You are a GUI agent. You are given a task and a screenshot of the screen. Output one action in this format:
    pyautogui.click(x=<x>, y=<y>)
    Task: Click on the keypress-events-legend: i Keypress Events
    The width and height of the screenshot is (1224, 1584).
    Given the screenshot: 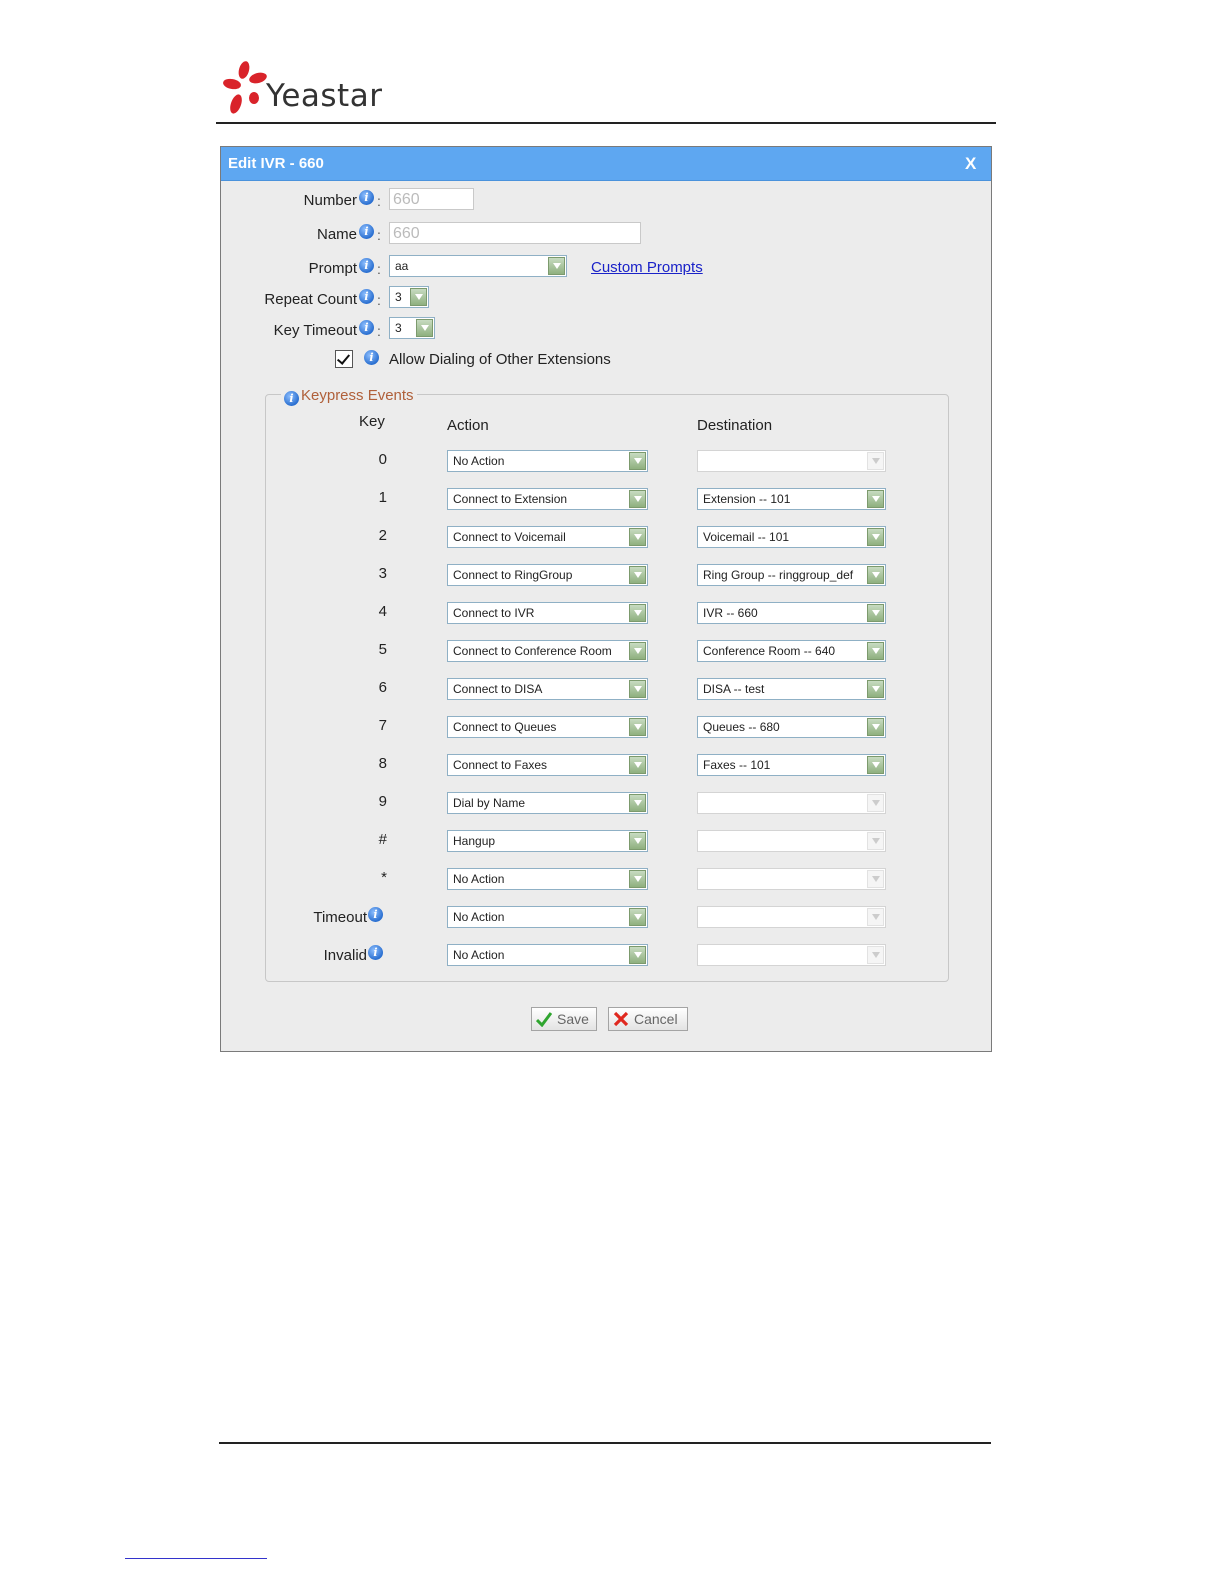 What is the action you would take?
    pyautogui.click(x=349, y=396)
    